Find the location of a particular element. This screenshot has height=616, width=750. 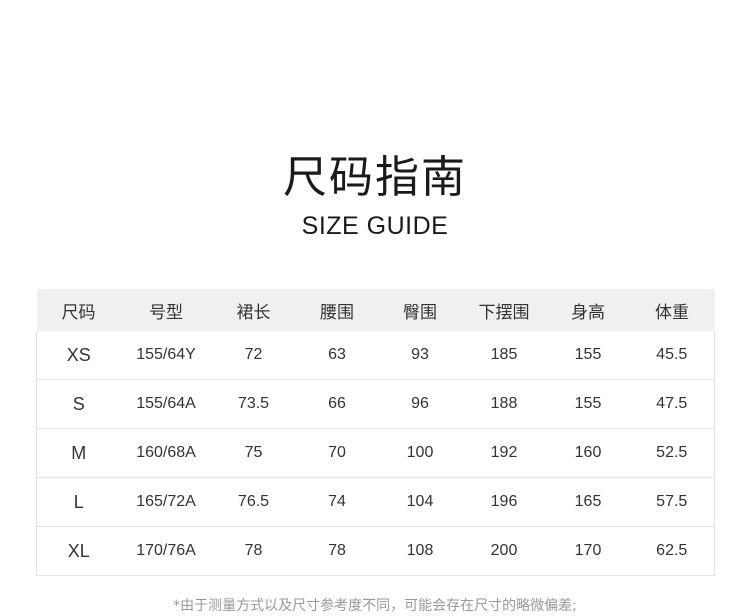

header-hem: 下摆围 is located at coordinates (504, 310).